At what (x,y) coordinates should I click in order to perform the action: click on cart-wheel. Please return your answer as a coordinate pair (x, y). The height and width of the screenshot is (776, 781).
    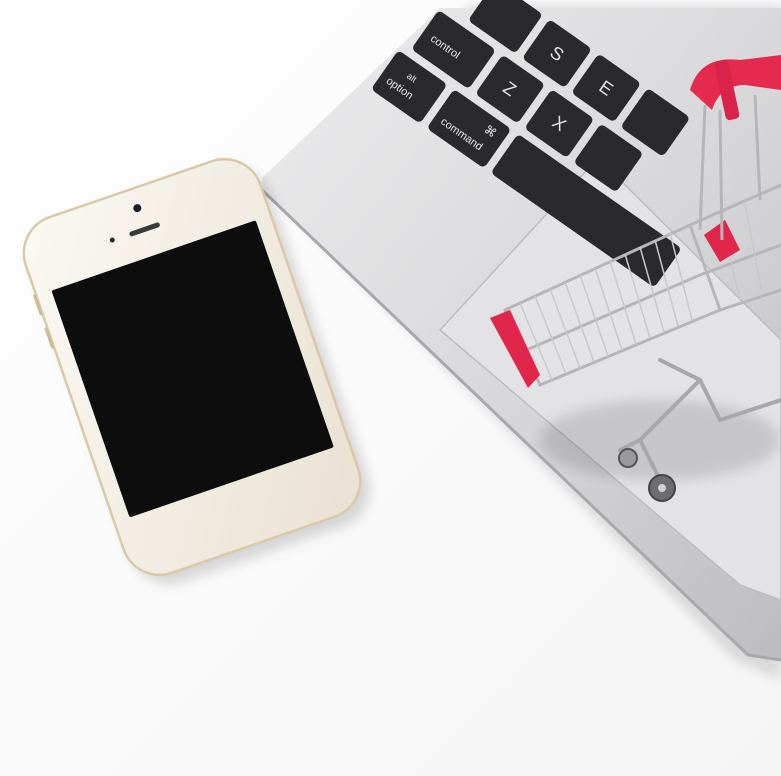
    Looking at the image, I should click on (628, 458).